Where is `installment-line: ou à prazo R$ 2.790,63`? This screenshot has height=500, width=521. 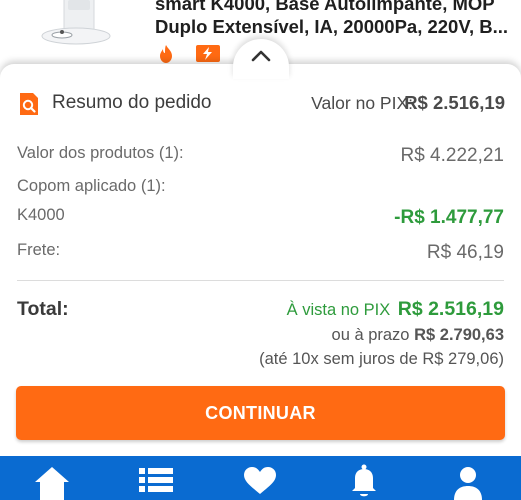
installment-line: ou à prazo R$ 2.790,63 is located at coordinates (418, 335).